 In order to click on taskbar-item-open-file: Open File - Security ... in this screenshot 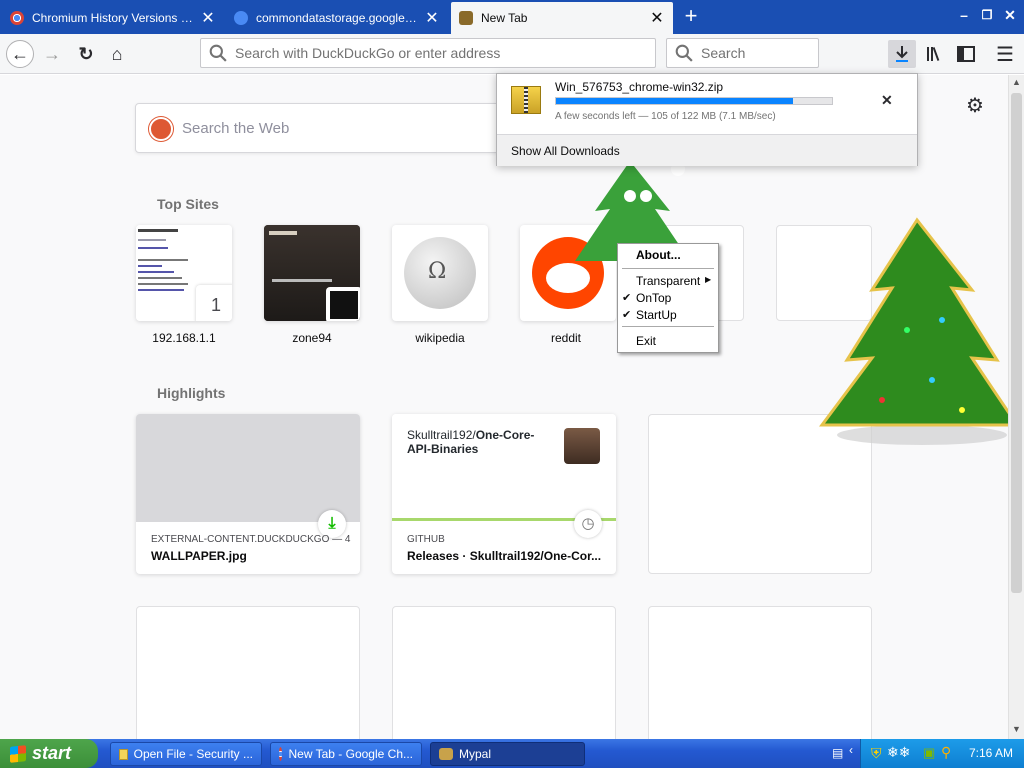, I will do `click(186, 754)`.